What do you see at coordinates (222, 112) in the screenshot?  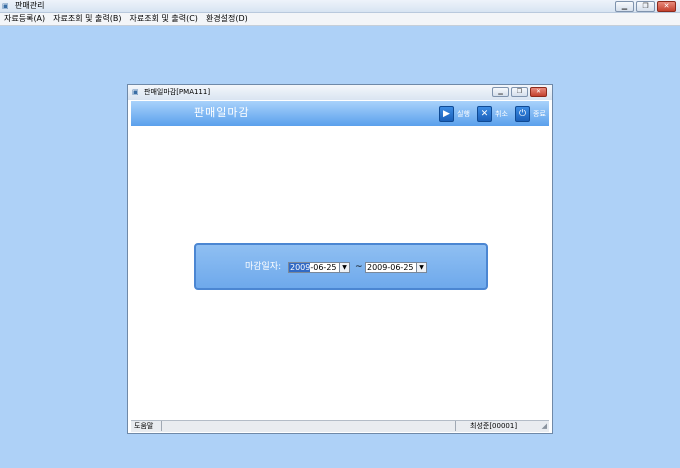 I see `banner-title: 판매일마감` at bounding box center [222, 112].